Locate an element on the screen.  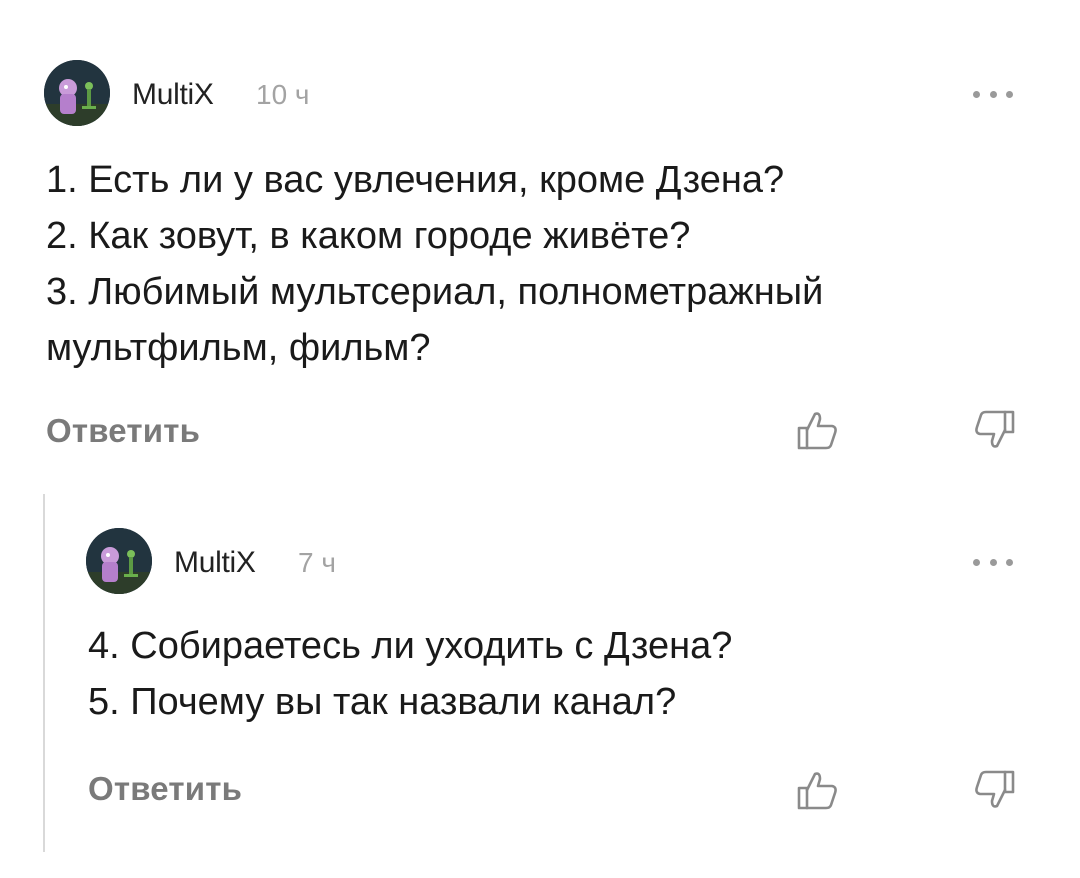
comment-line: 2. Как зовут, в каком городе живёте? is located at coordinates (368, 236).